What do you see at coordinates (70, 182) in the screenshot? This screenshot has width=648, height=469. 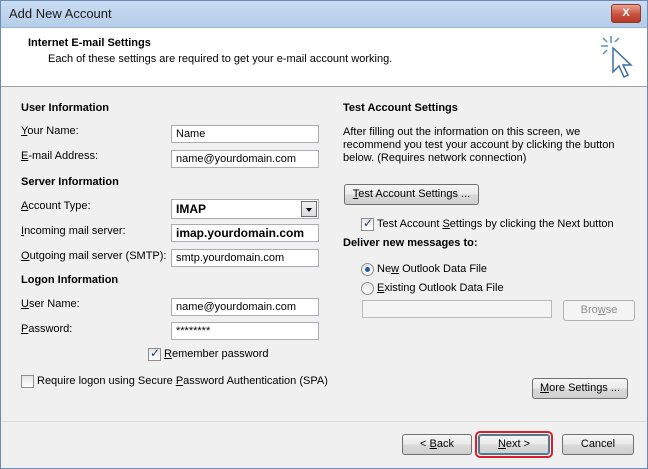 I see `server-info-heading: Server Information` at bounding box center [70, 182].